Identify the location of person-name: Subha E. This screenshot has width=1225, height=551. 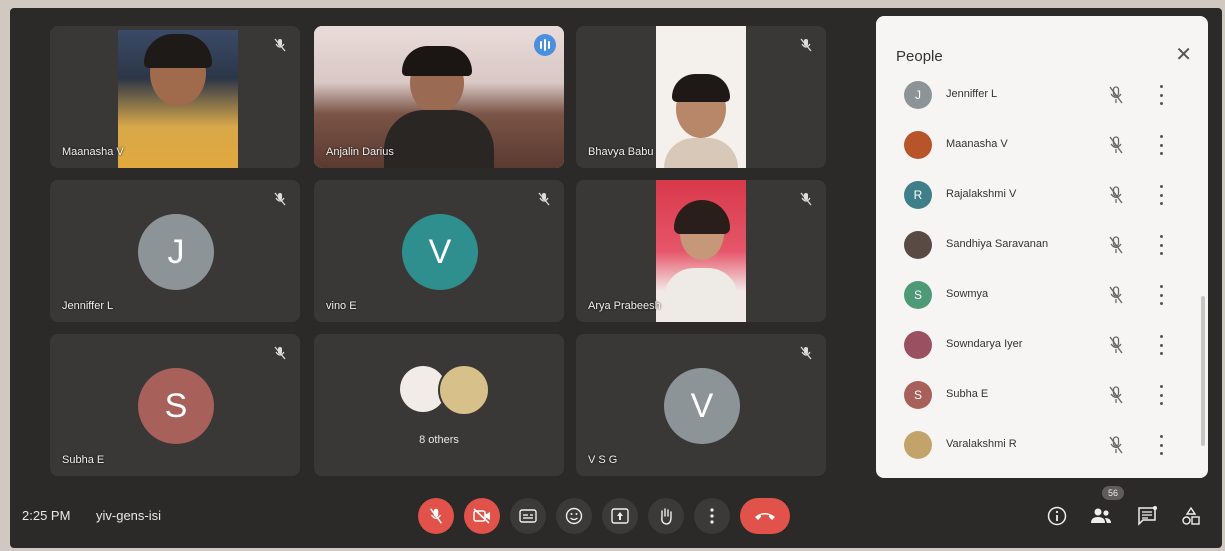
(967, 394).